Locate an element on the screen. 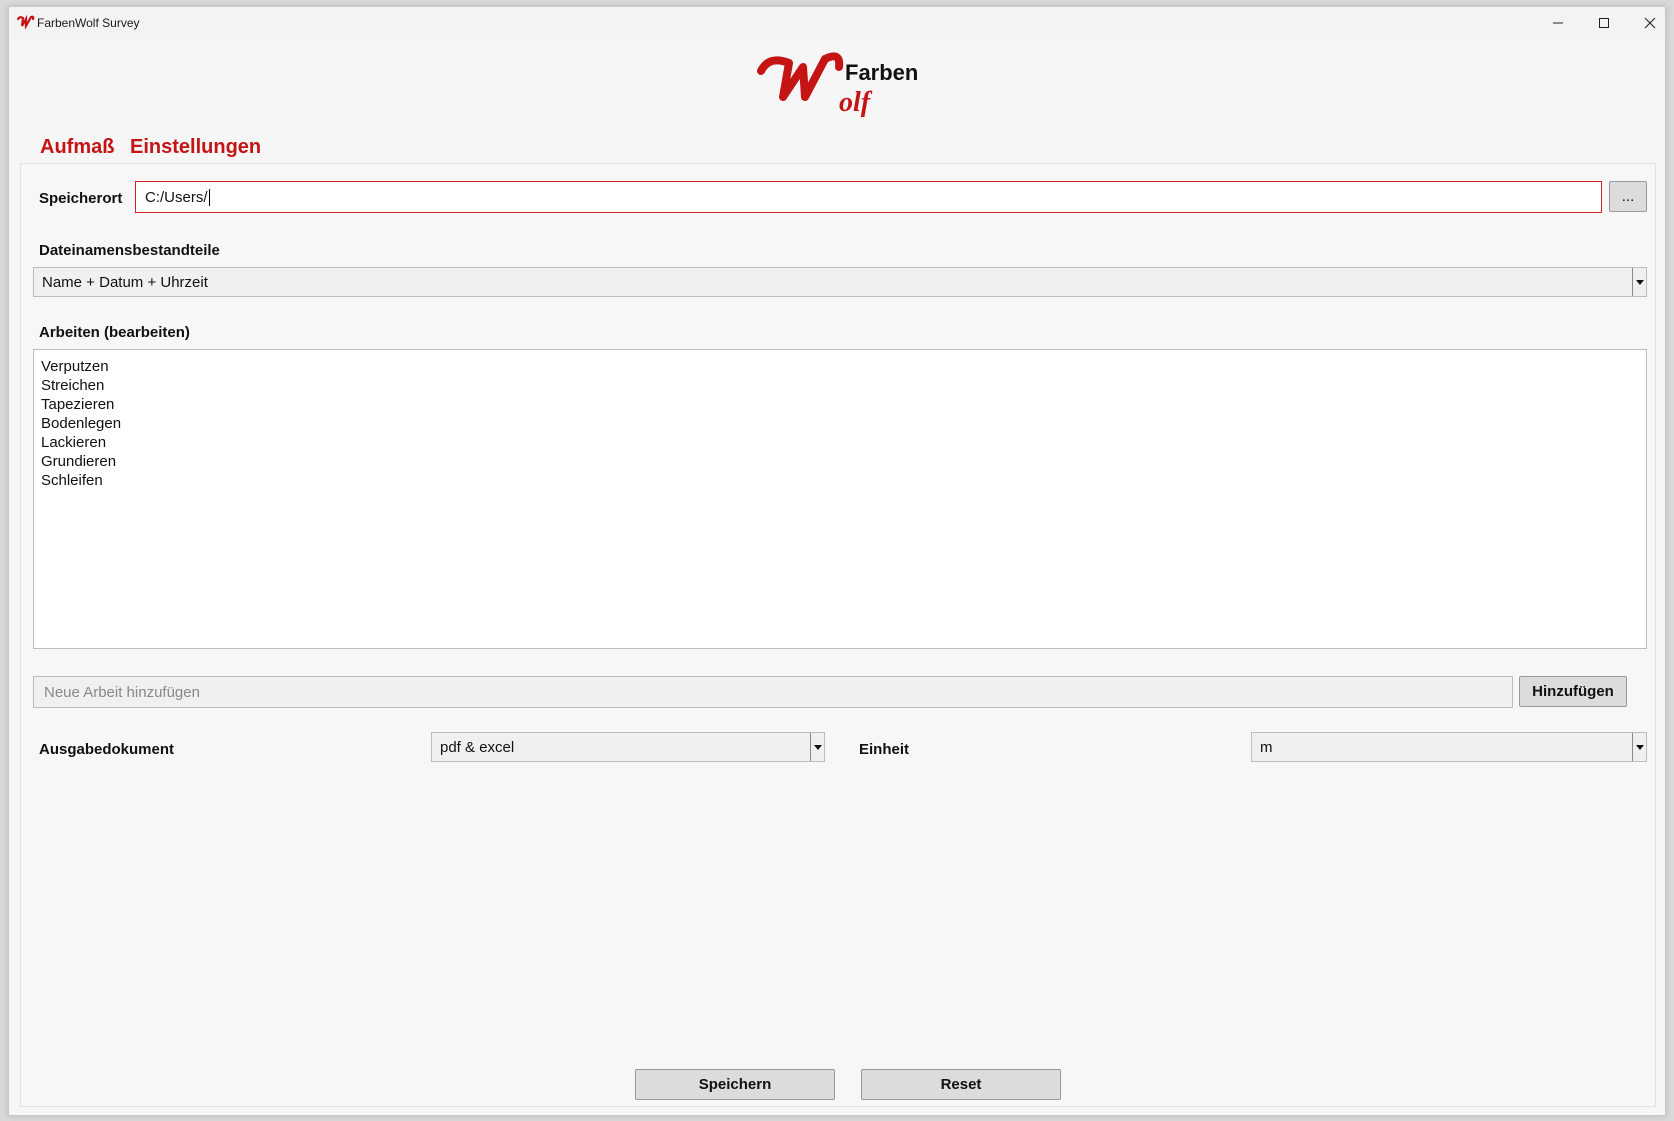 The height and width of the screenshot is (1121, 1674). close-icon is located at coordinates (1650, 23).